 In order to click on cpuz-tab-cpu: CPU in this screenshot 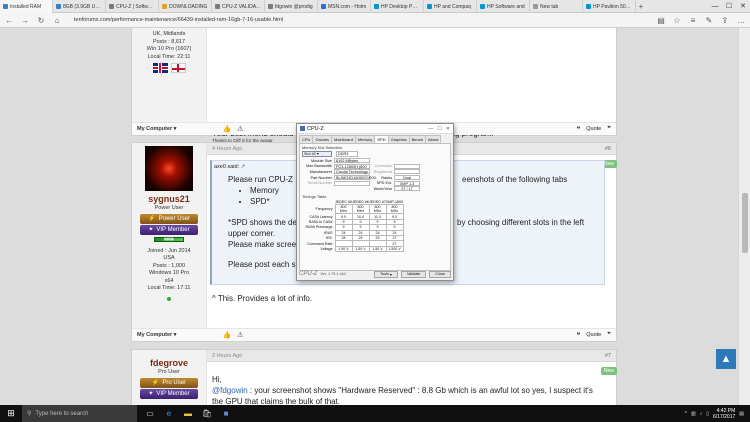, I will do `click(306, 139)`.